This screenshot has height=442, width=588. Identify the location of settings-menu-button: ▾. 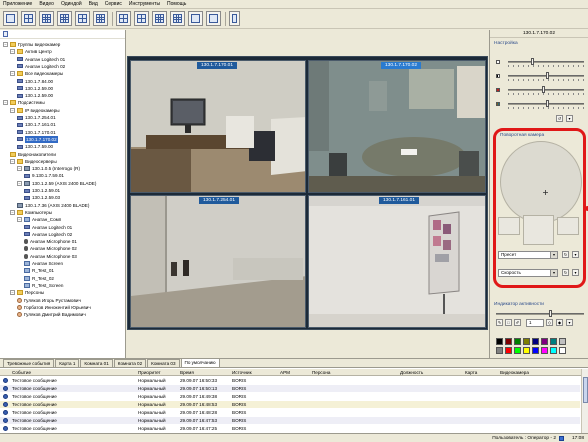
(569, 118).